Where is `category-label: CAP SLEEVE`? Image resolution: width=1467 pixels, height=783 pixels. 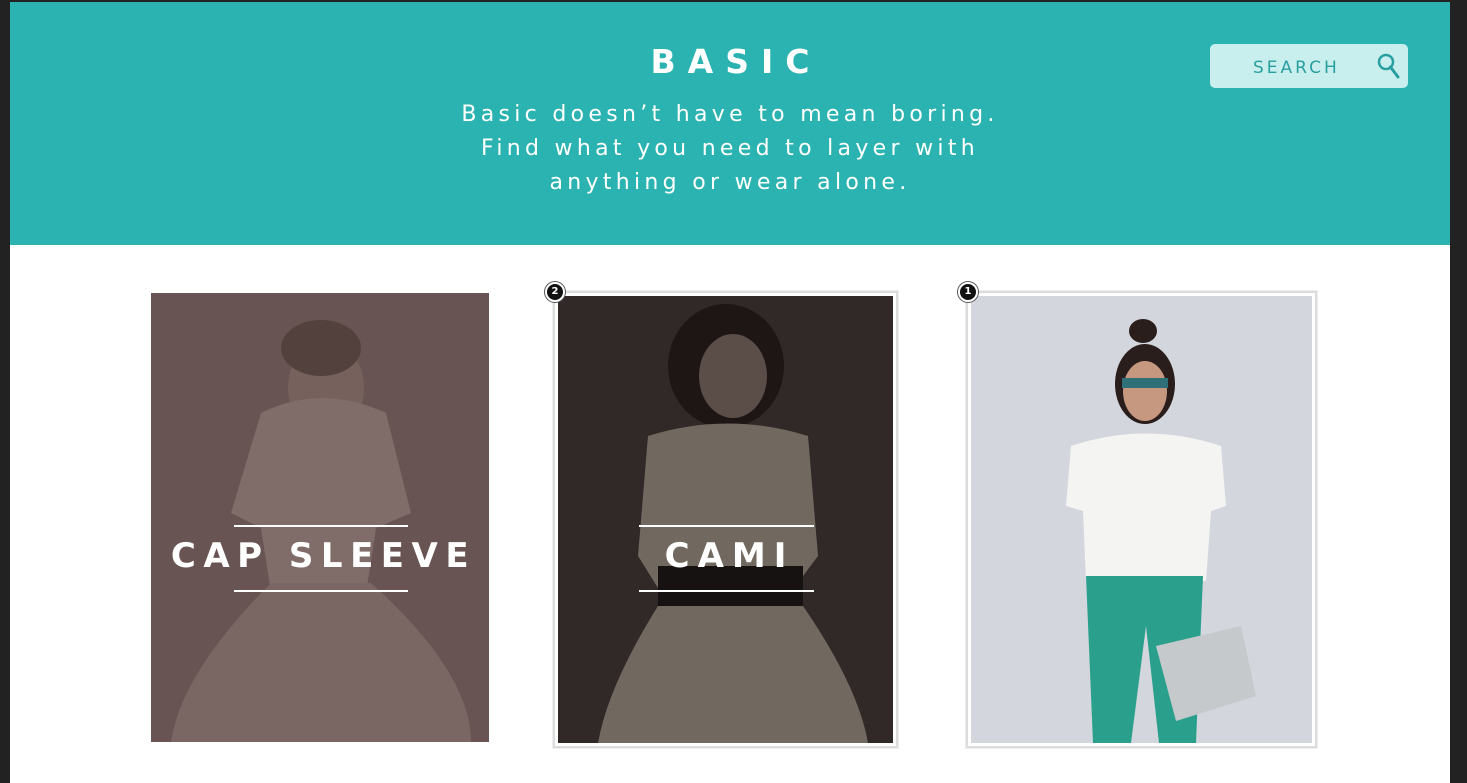
category-label: CAP SLEEVE is located at coordinates (323, 556).